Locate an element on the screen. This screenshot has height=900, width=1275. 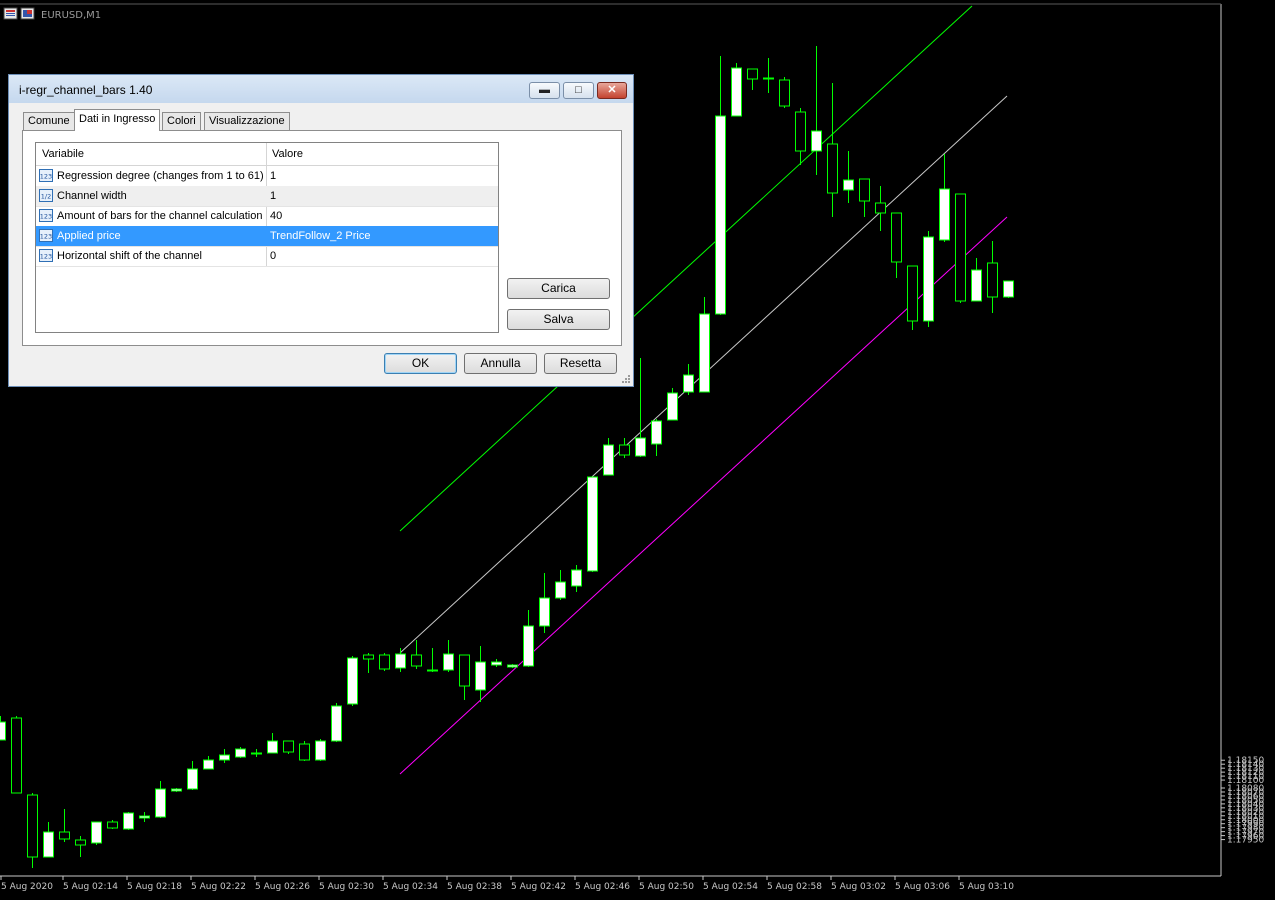
table-row-selected: 123 Applied price TrendFollow_2 Price is located at coordinates (267, 236).